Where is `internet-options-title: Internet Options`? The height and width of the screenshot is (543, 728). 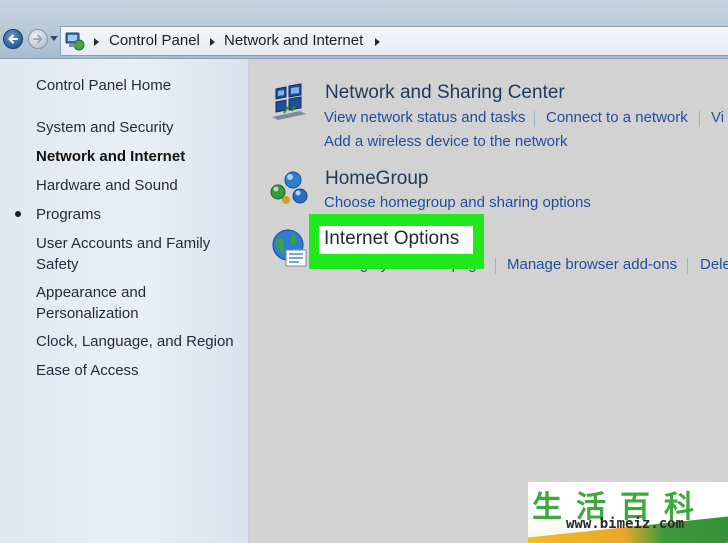 internet-options-title: Internet Options is located at coordinates (391, 239).